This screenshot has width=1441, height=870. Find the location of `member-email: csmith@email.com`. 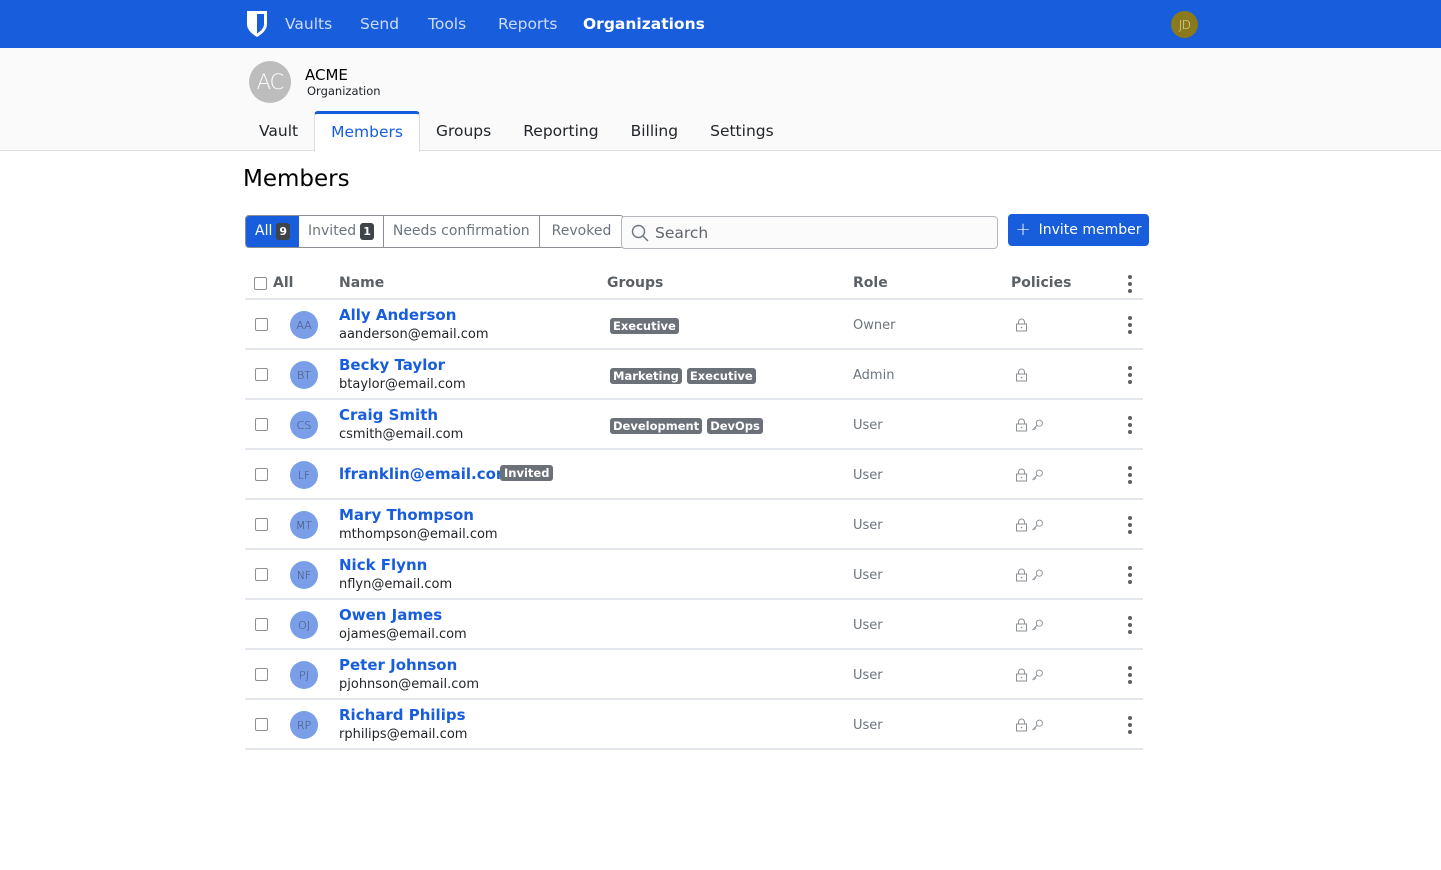

member-email: csmith@email.com is located at coordinates (401, 434).